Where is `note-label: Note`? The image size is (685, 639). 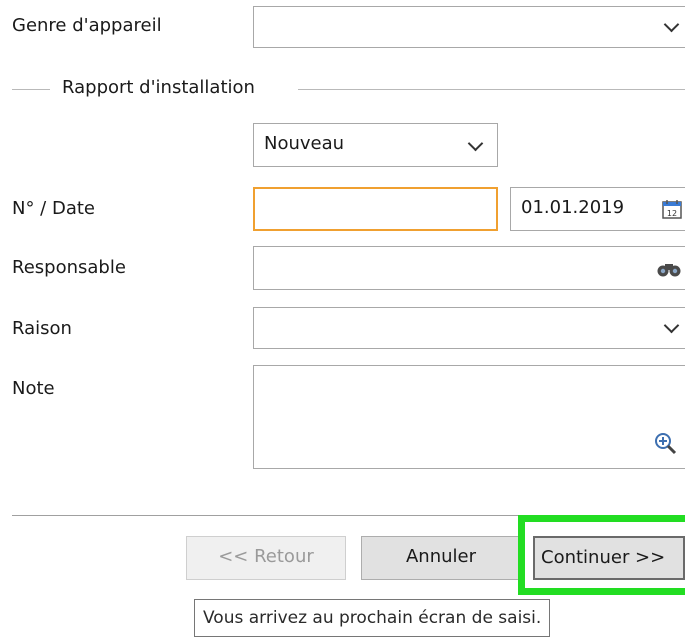
note-label: Note is located at coordinates (33, 388).